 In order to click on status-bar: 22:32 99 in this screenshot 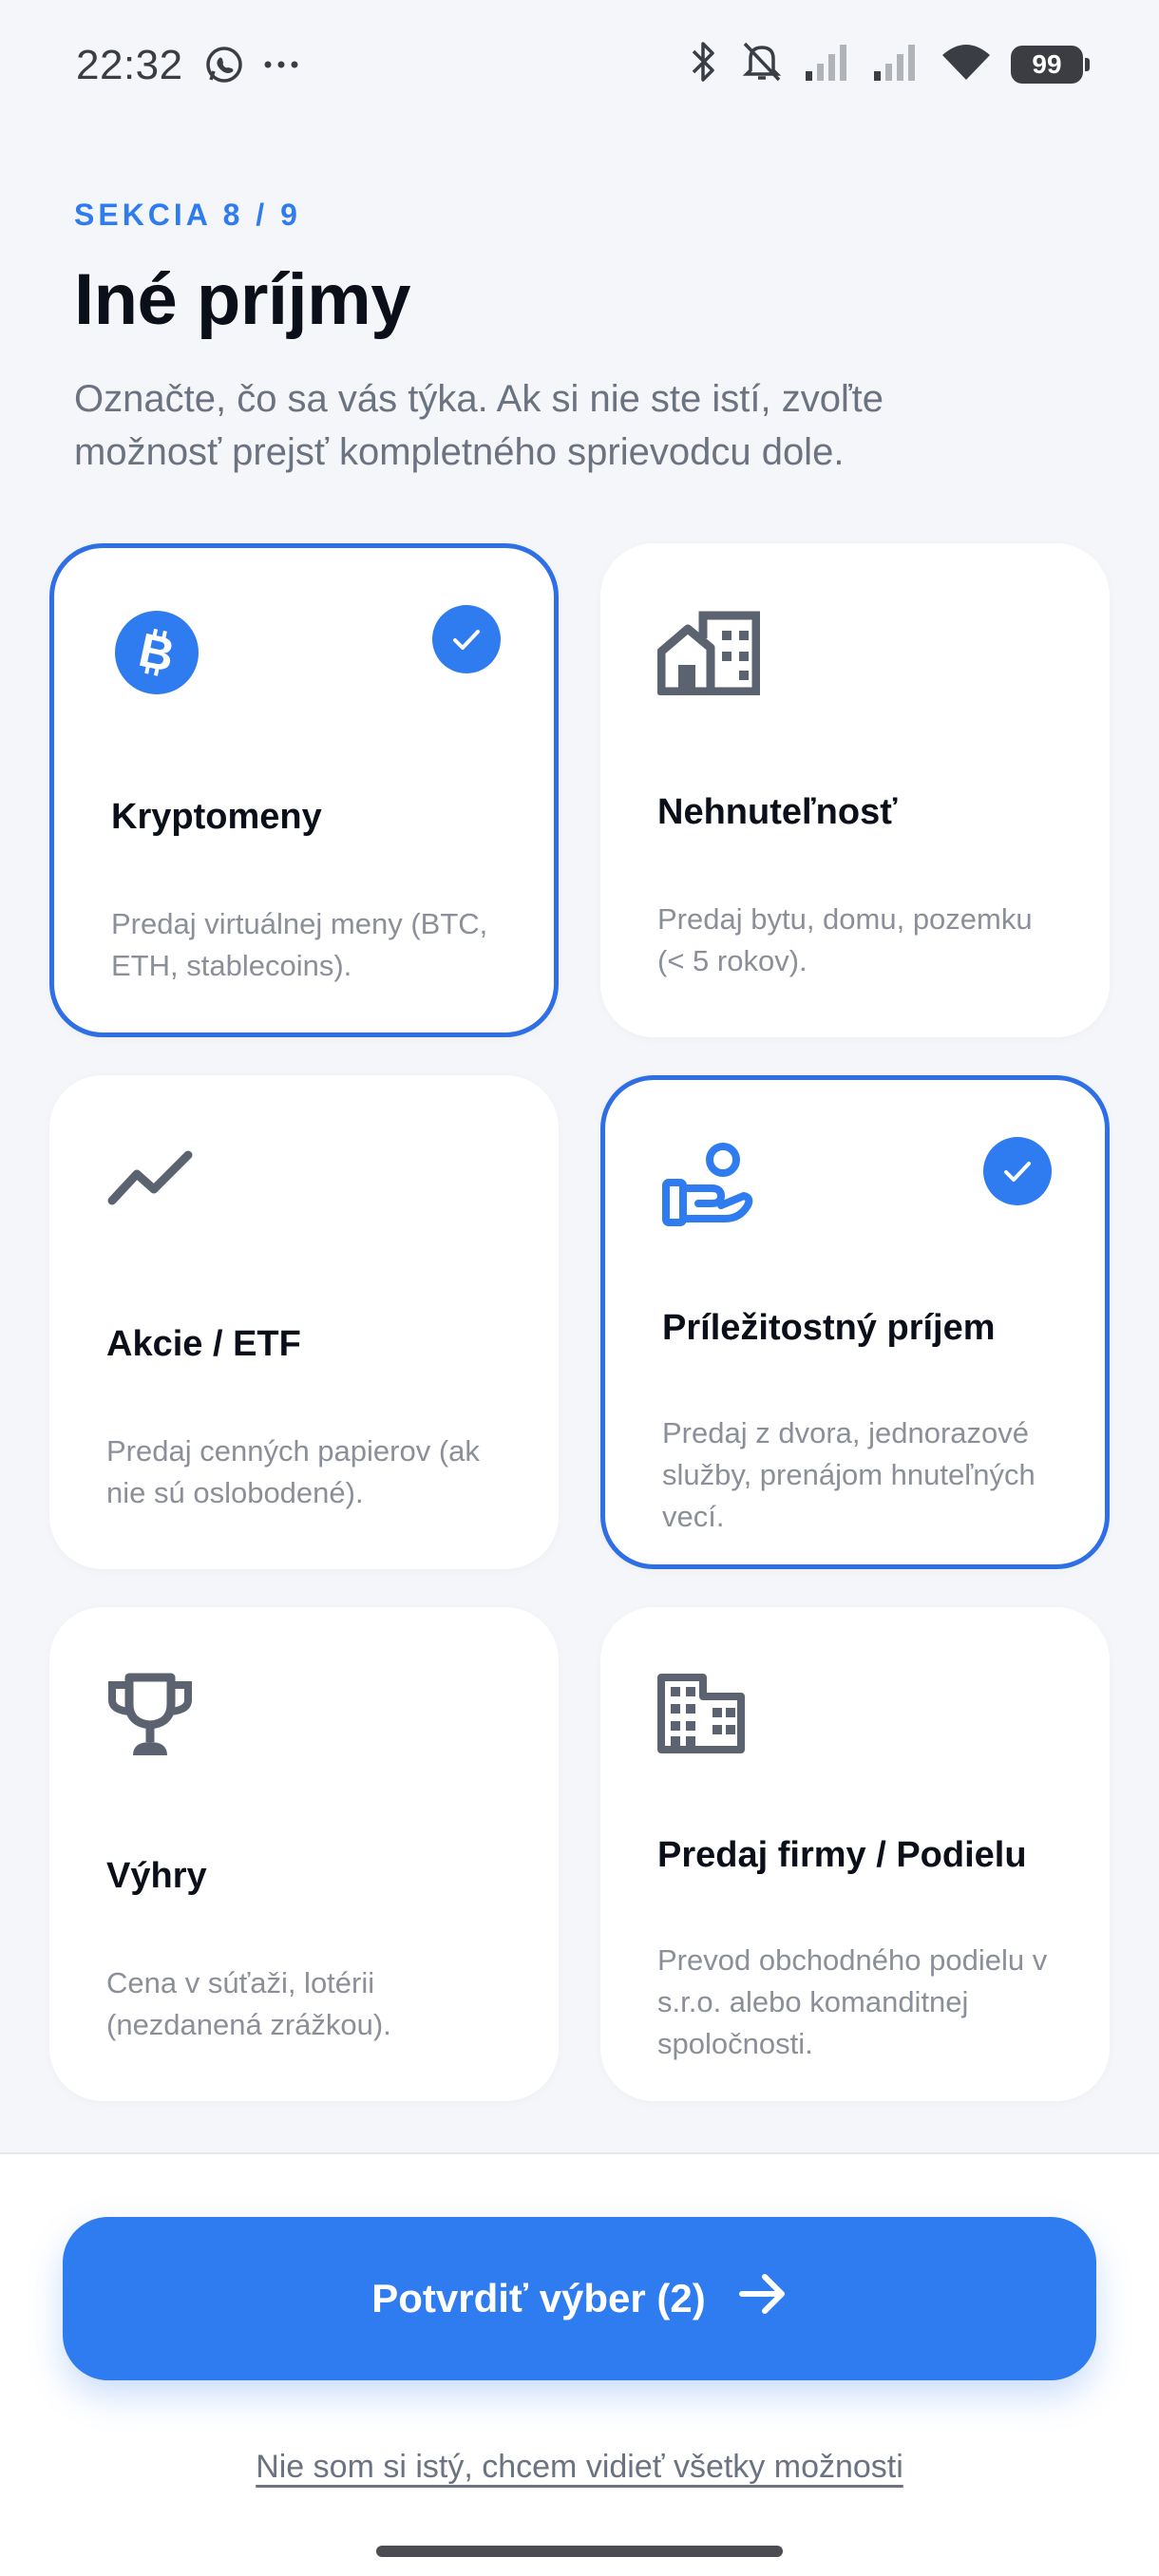, I will do `click(579, 66)`.